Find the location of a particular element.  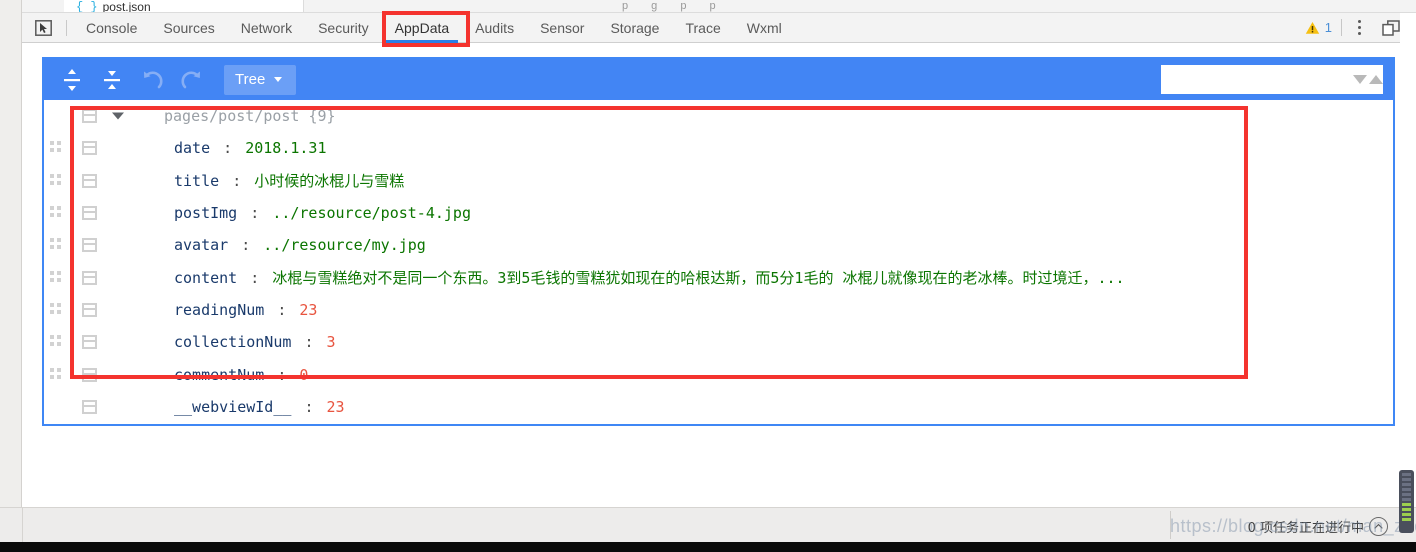

tab-label: Wxml is located at coordinates (764, 27).